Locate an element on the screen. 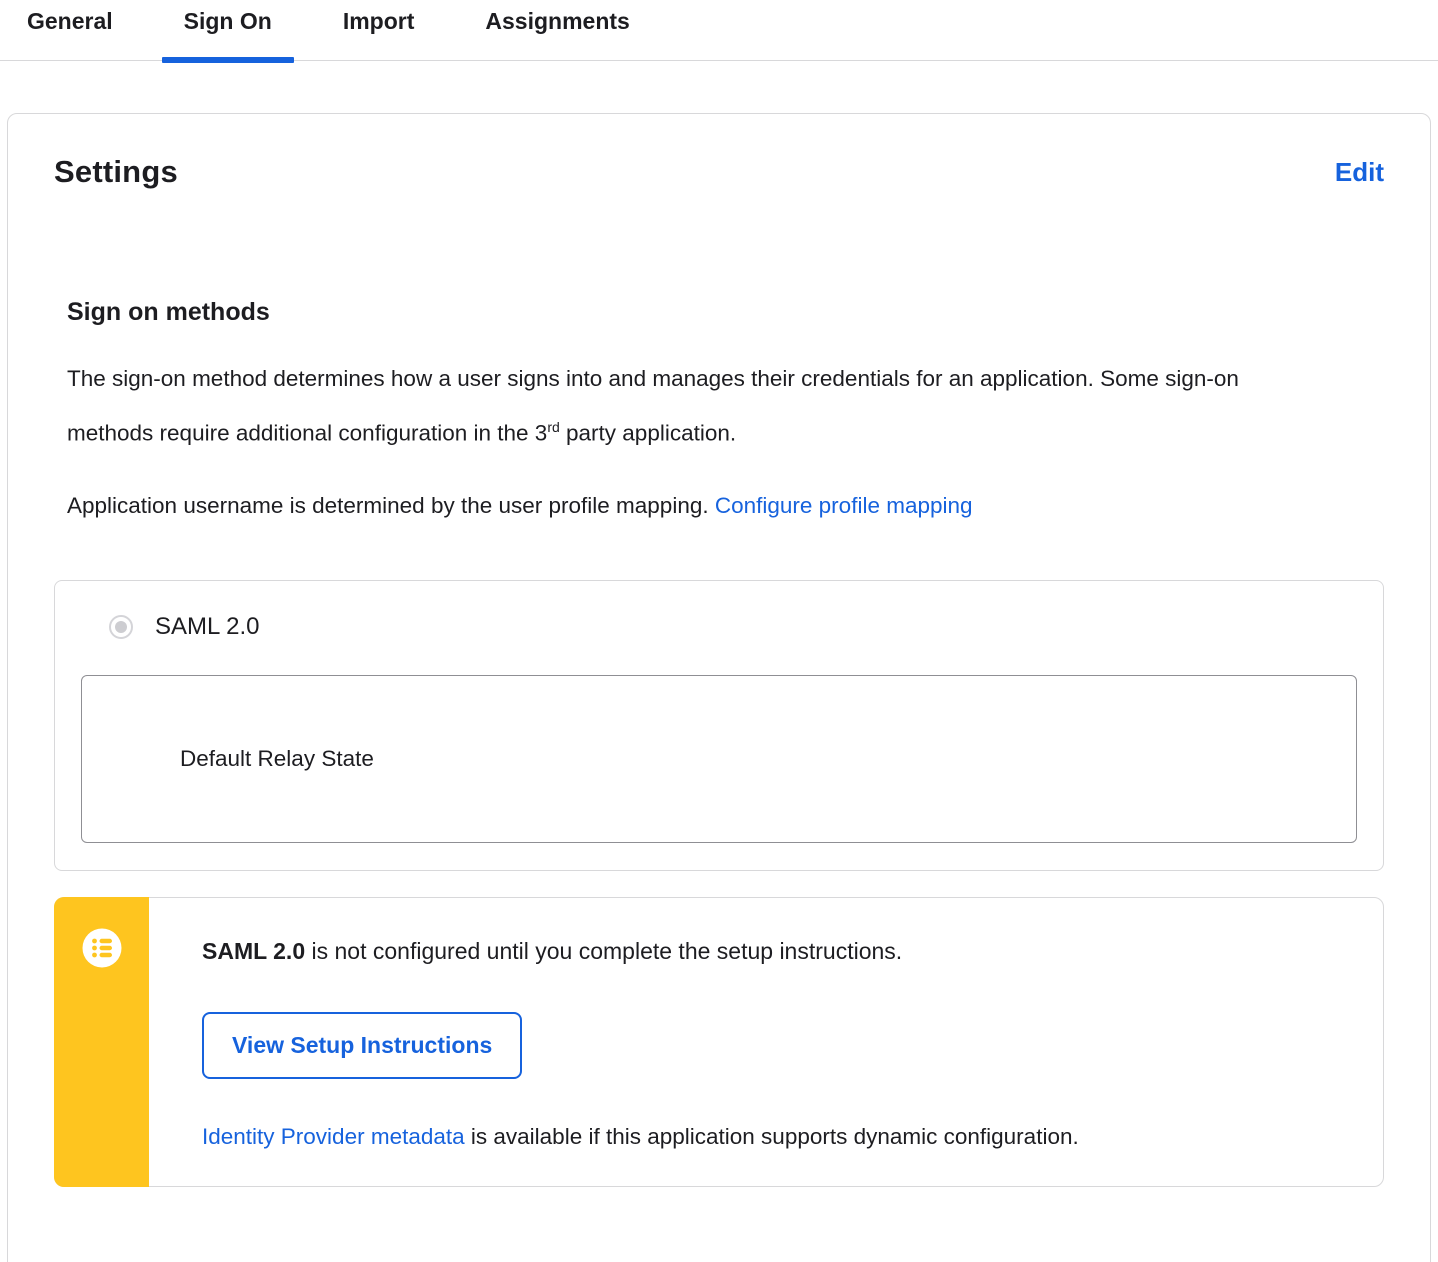 This screenshot has width=1438, height=1262. default-relay-state-label: Default Relay State is located at coordinates (277, 758).